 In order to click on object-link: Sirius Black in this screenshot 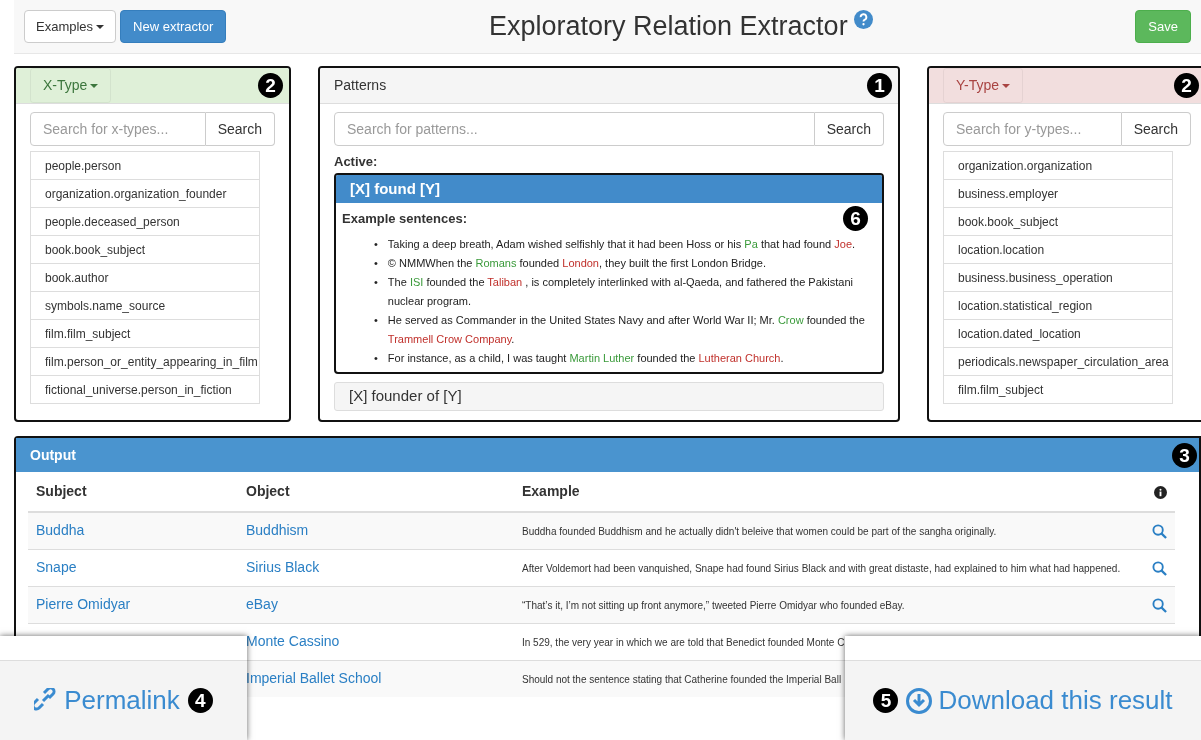, I will do `click(283, 567)`.